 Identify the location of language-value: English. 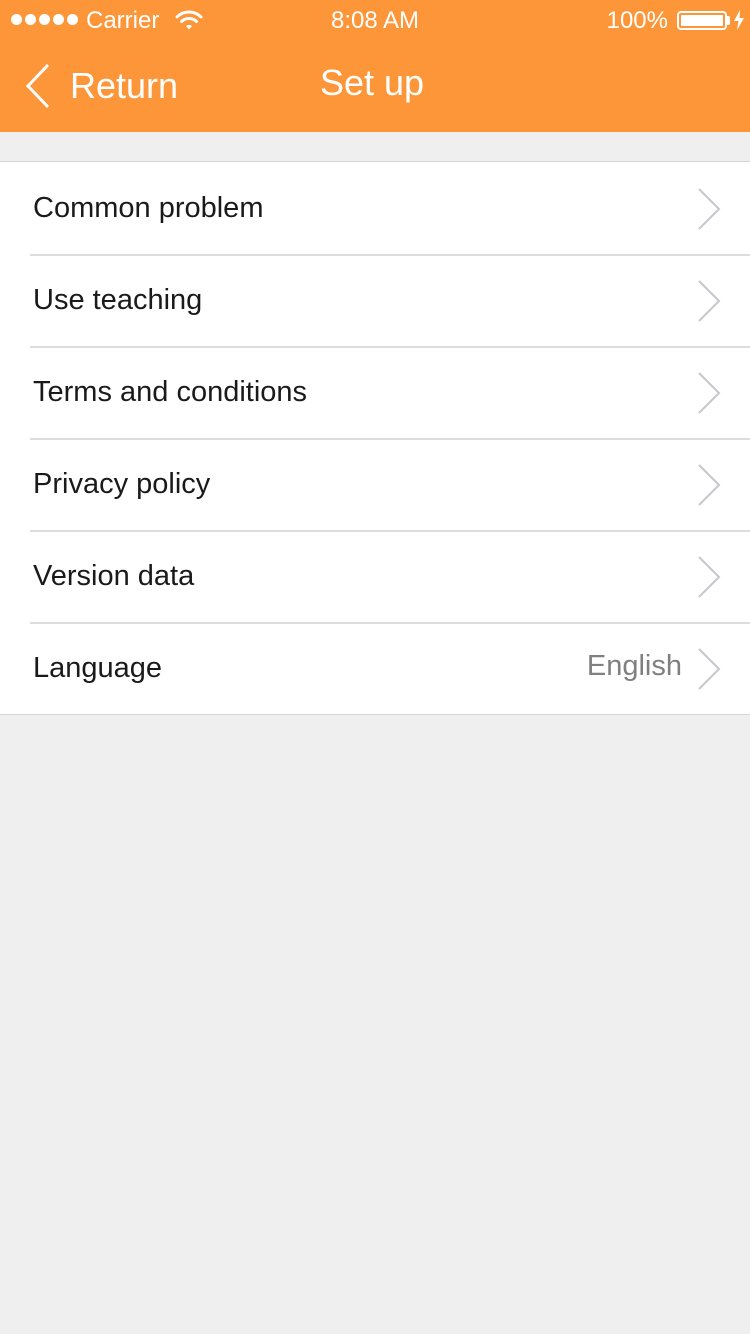
(634, 666).